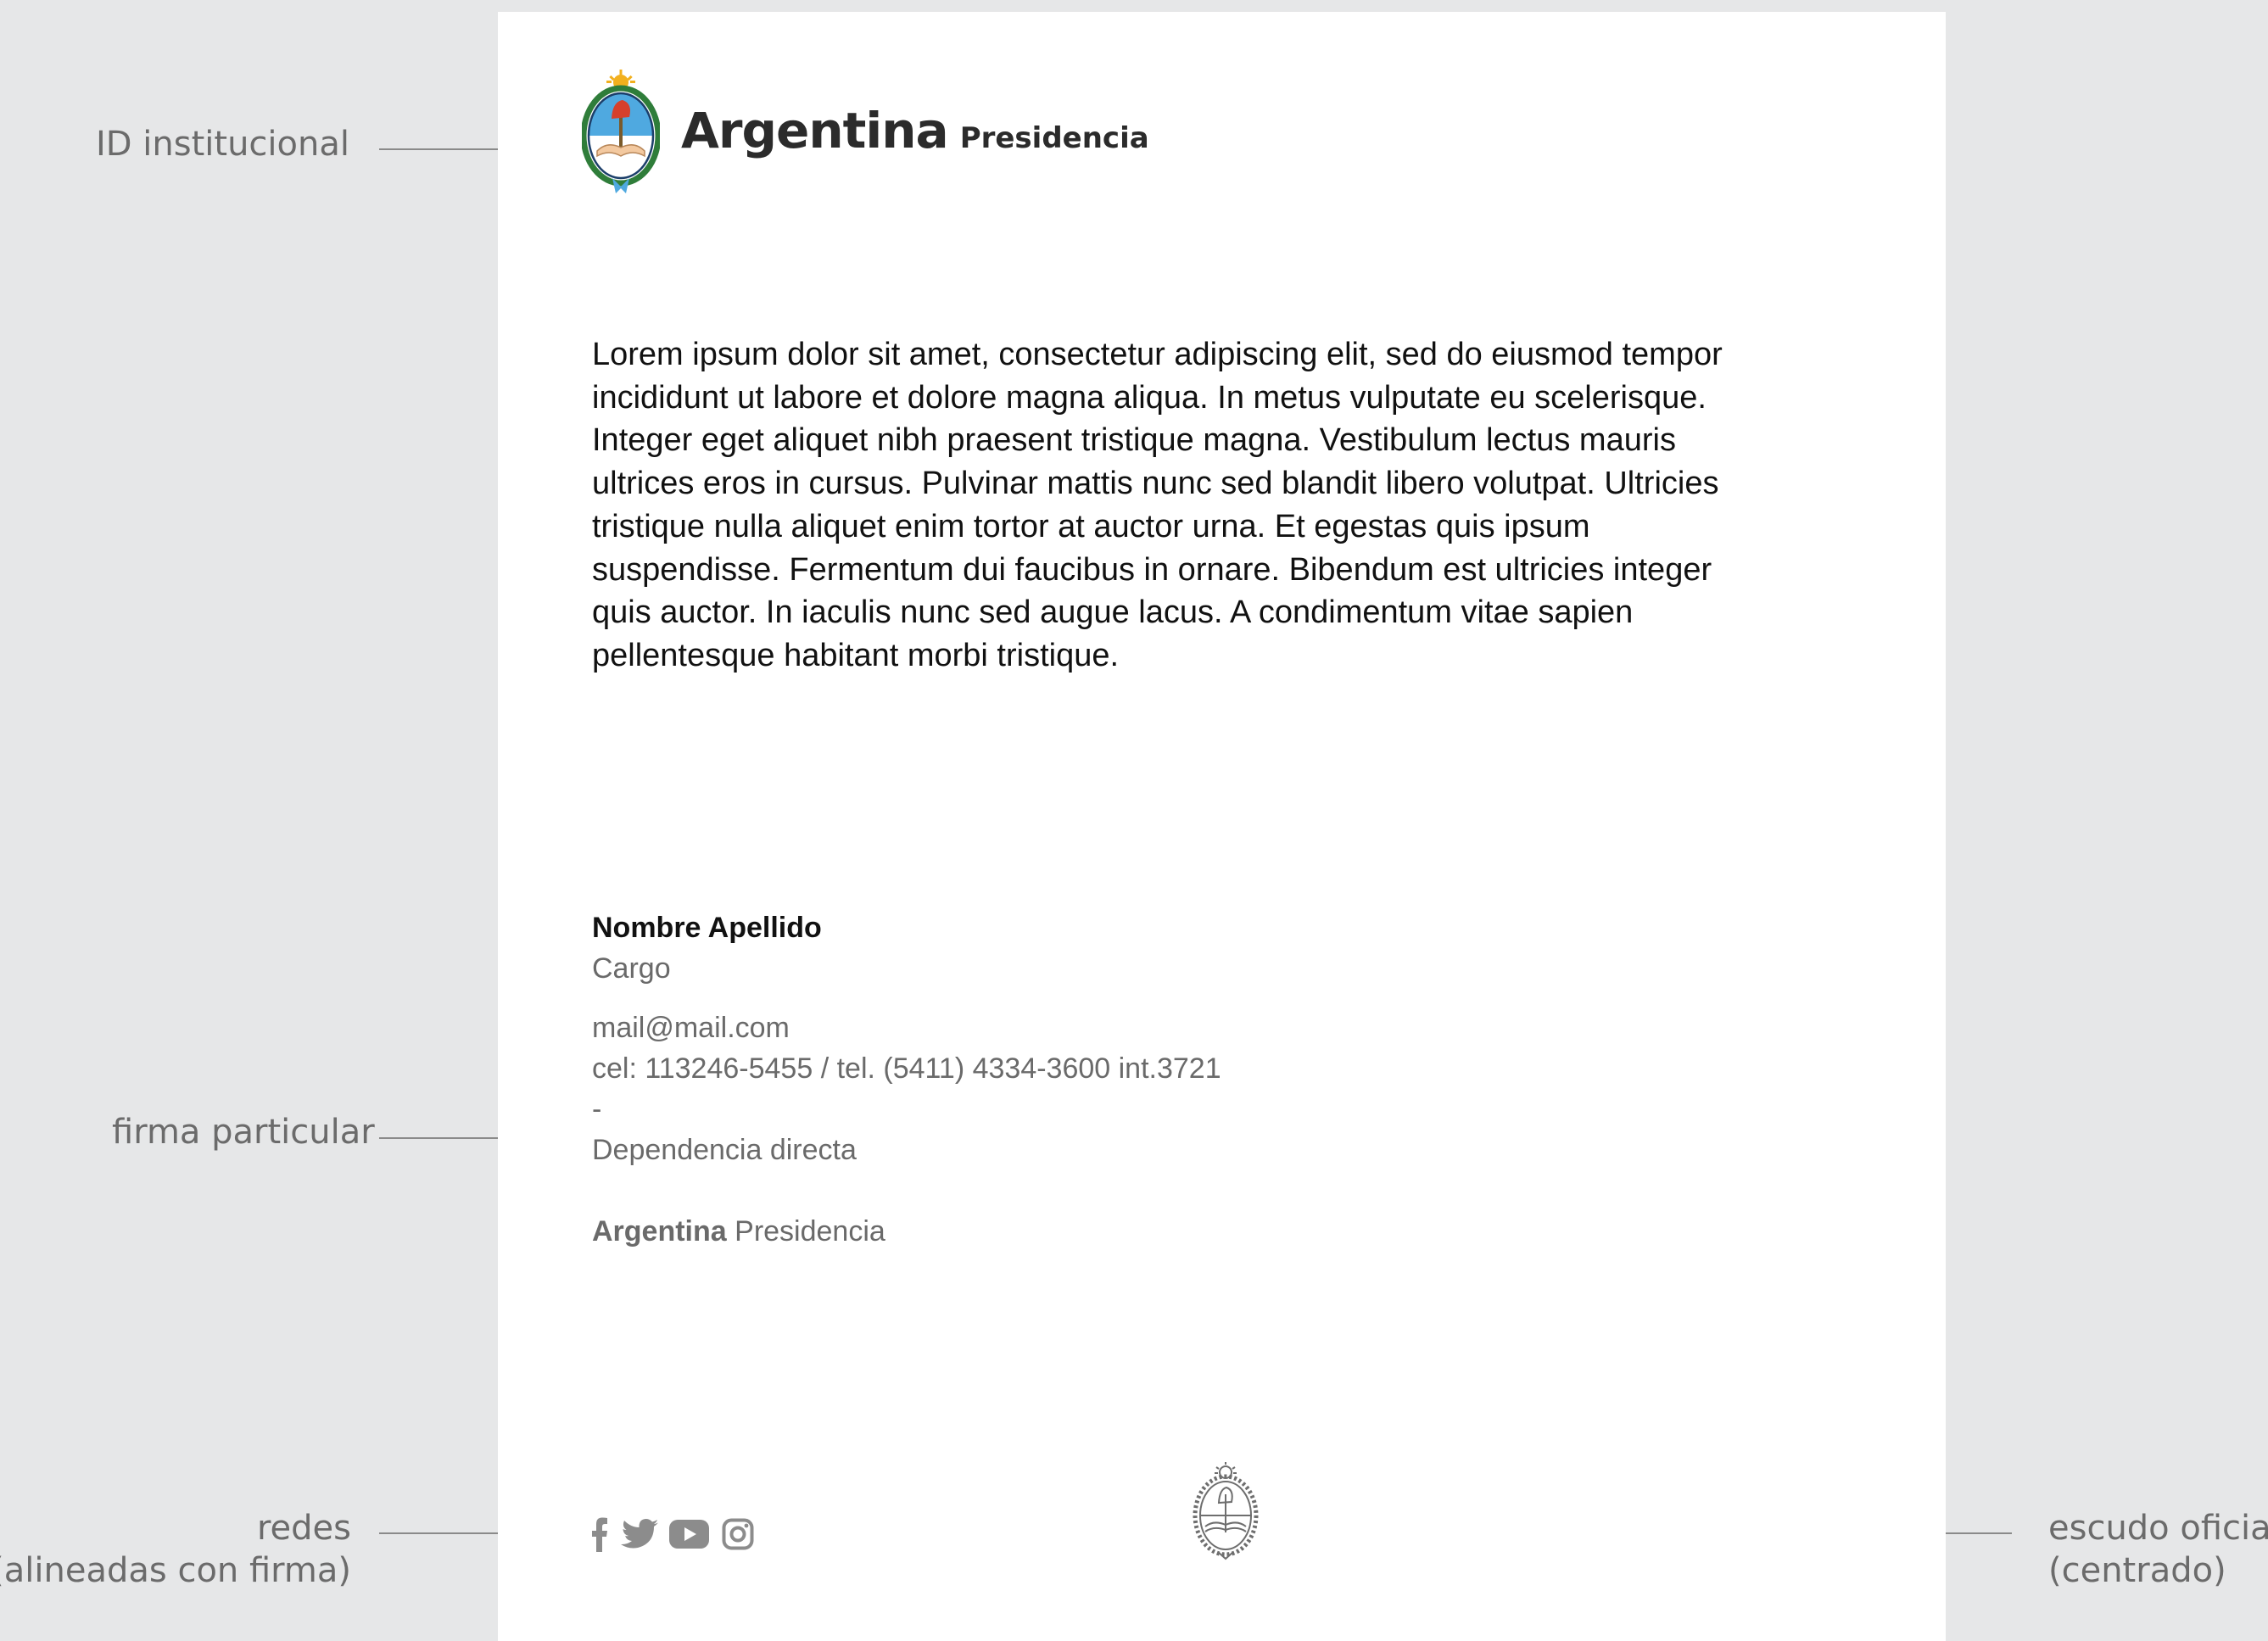  Describe the element at coordinates (691, 1028) in the screenshot. I see `signature-email: mail@mail.com` at that location.